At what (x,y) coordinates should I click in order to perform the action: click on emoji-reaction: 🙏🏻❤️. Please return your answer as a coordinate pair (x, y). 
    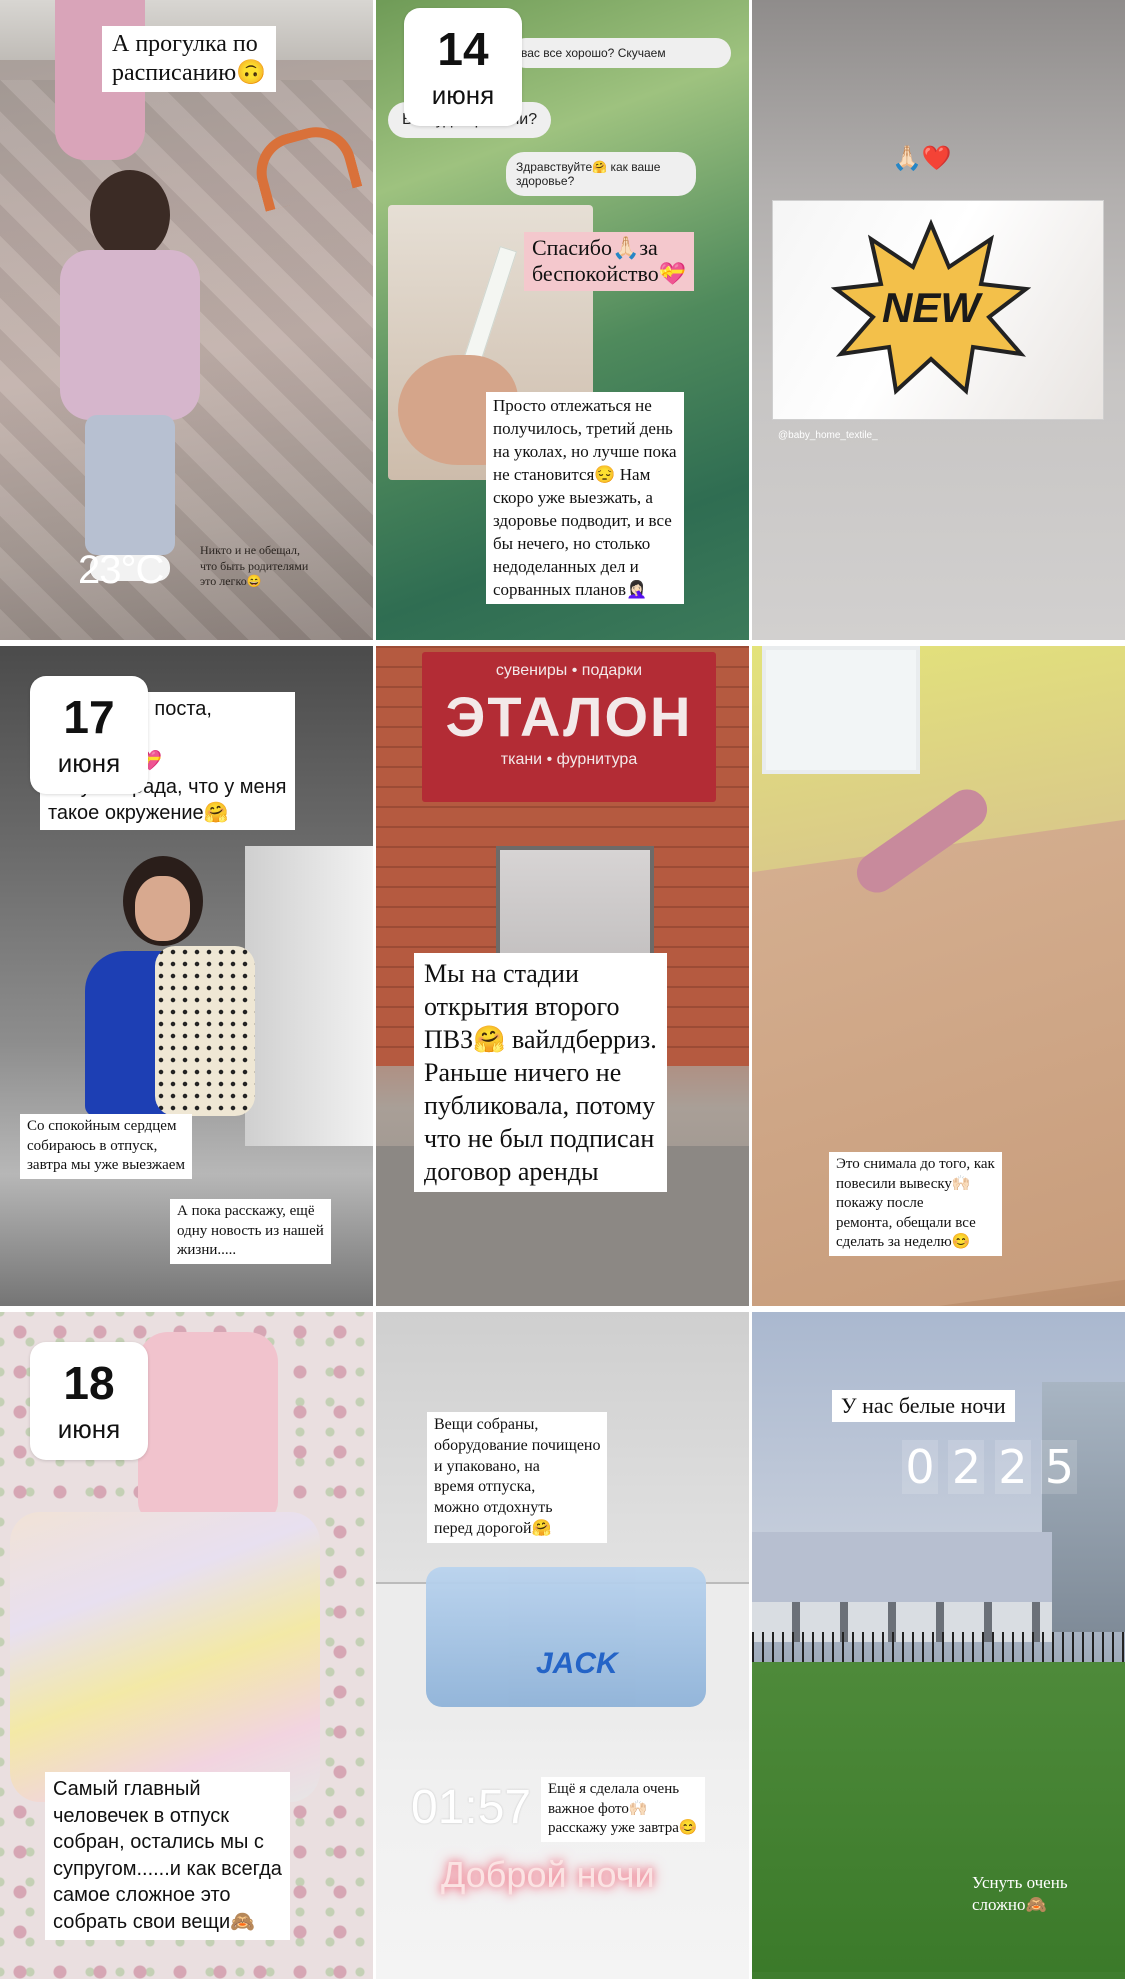
    Looking at the image, I should click on (922, 158).